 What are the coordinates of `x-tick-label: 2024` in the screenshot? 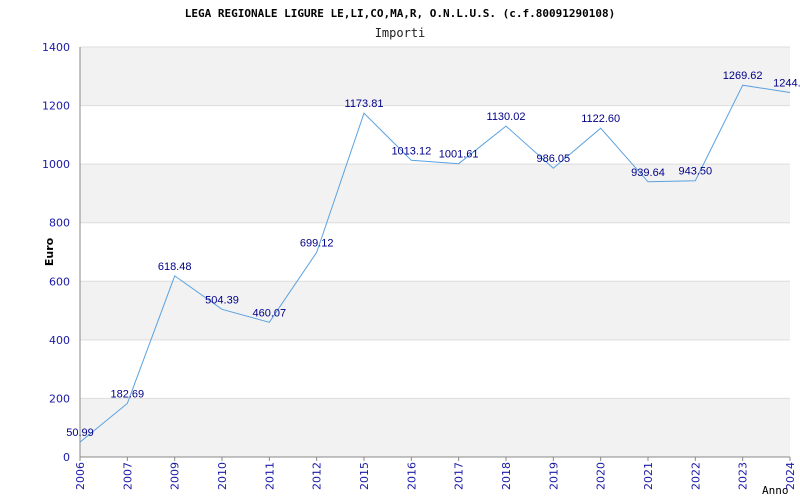 It's located at (790, 476).